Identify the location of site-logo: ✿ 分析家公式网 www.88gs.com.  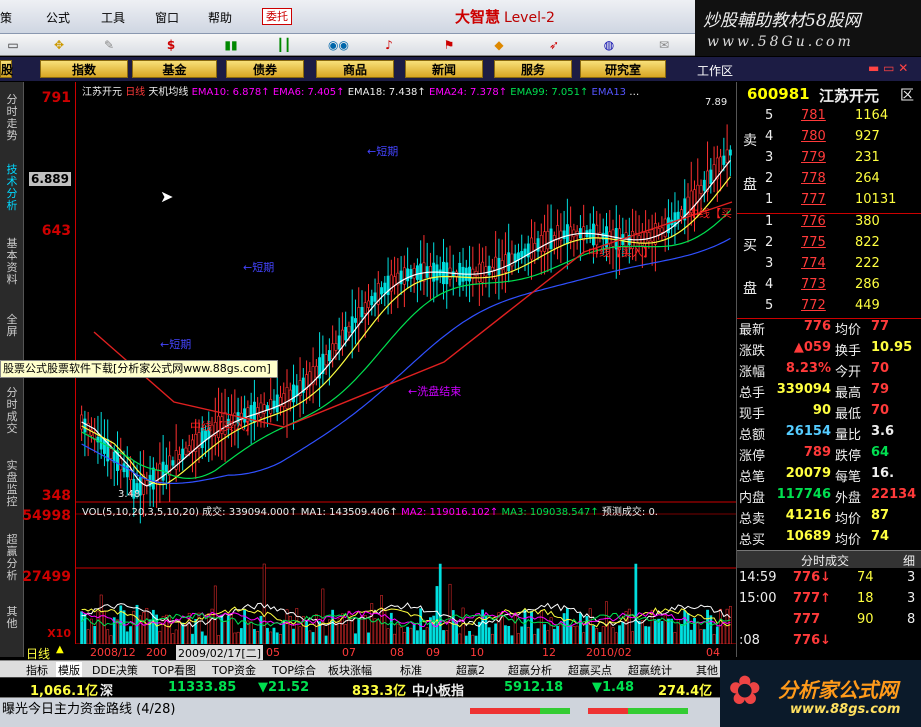
(820, 693).